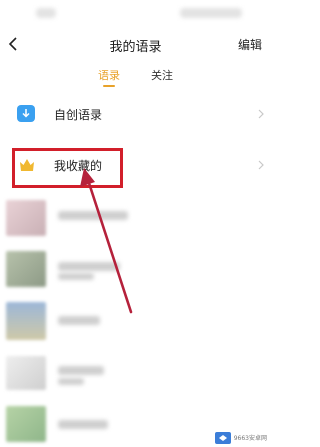 This screenshot has width=320, height=447. Describe the element at coordinates (26, 113) in the screenshot. I see `download-icon` at that location.